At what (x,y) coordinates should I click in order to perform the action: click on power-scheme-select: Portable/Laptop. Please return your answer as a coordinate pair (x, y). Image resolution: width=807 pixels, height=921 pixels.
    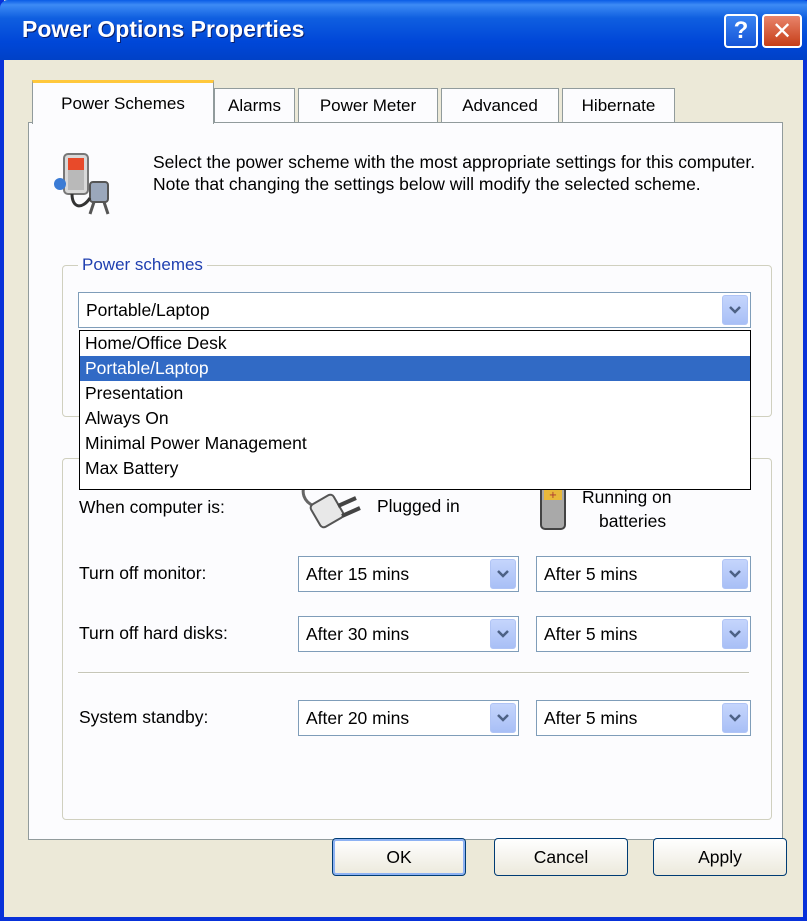
    Looking at the image, I should click on (414, 310).